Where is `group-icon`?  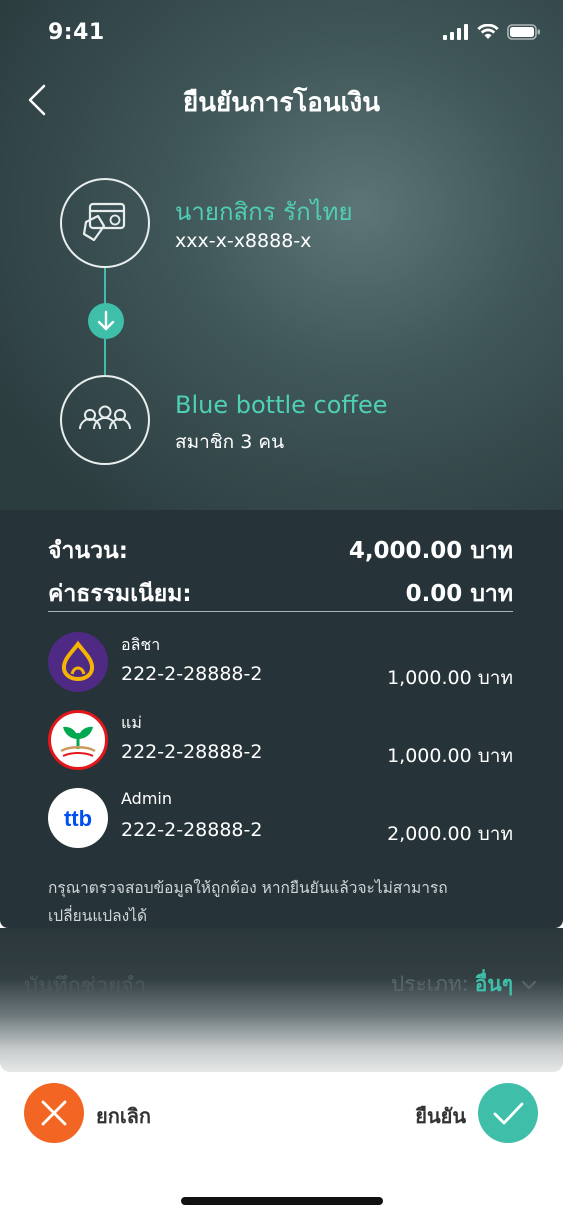 group-icon is located at coordinates (105, 417).